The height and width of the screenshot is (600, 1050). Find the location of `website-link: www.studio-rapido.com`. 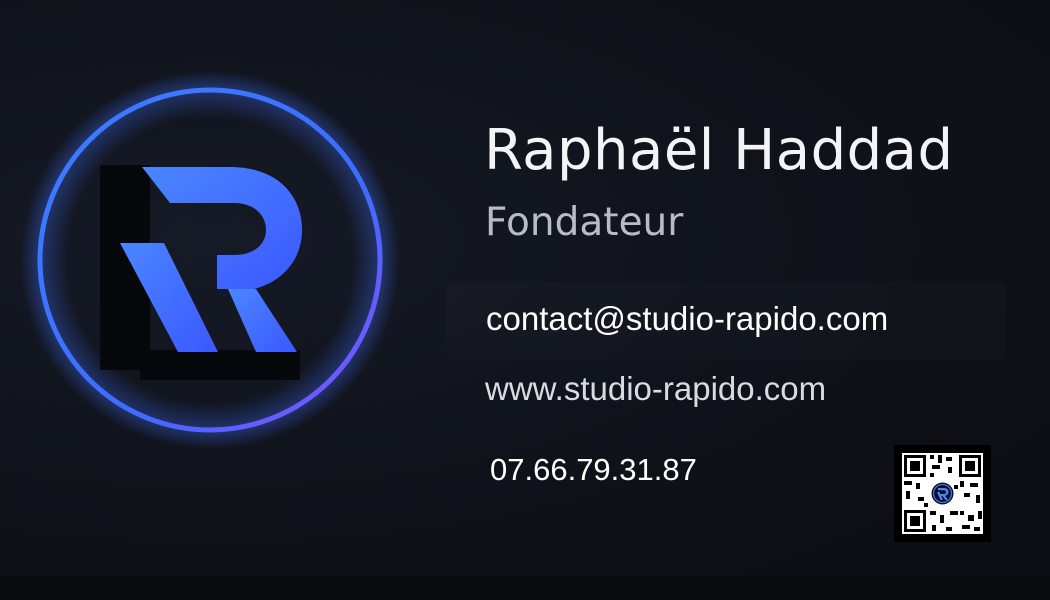

website-link: www.studio-rapido.com is located at coordinates (655, 389).